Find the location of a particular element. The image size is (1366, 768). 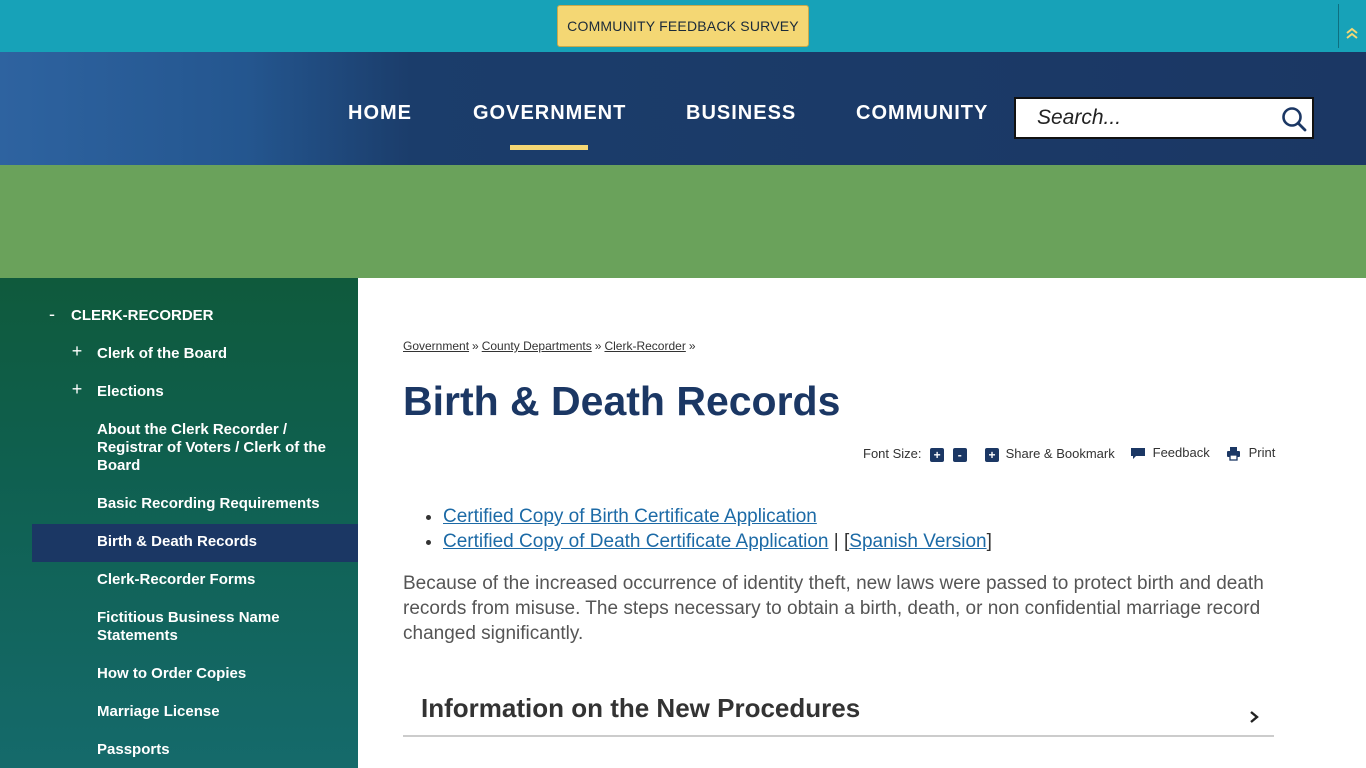

sidebar-item-label: How to Order Copies is located at coordinates (172, 673).